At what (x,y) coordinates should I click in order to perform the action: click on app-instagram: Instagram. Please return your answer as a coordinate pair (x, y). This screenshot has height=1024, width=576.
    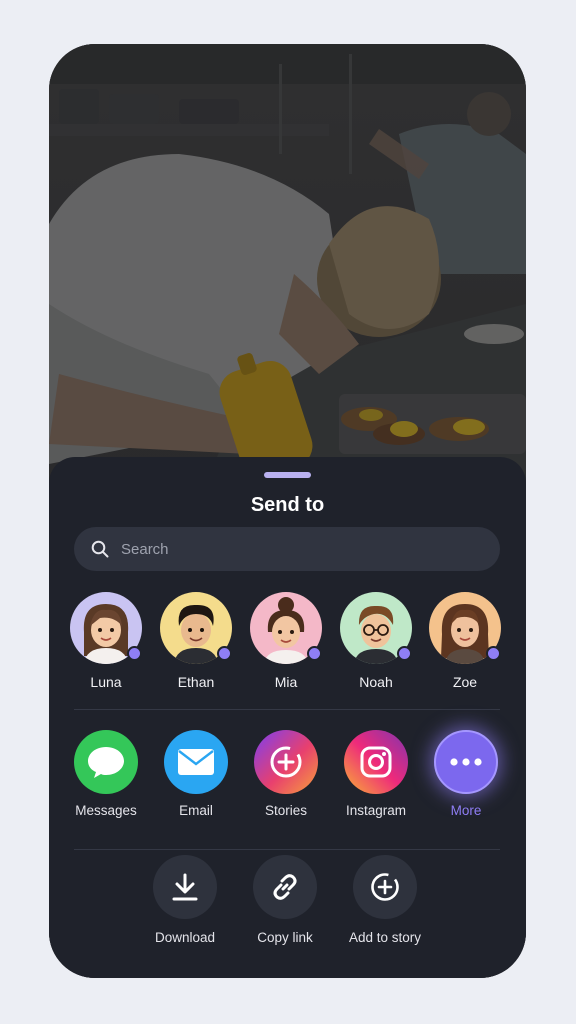
    Looking at the image, I should click on (376, 774).